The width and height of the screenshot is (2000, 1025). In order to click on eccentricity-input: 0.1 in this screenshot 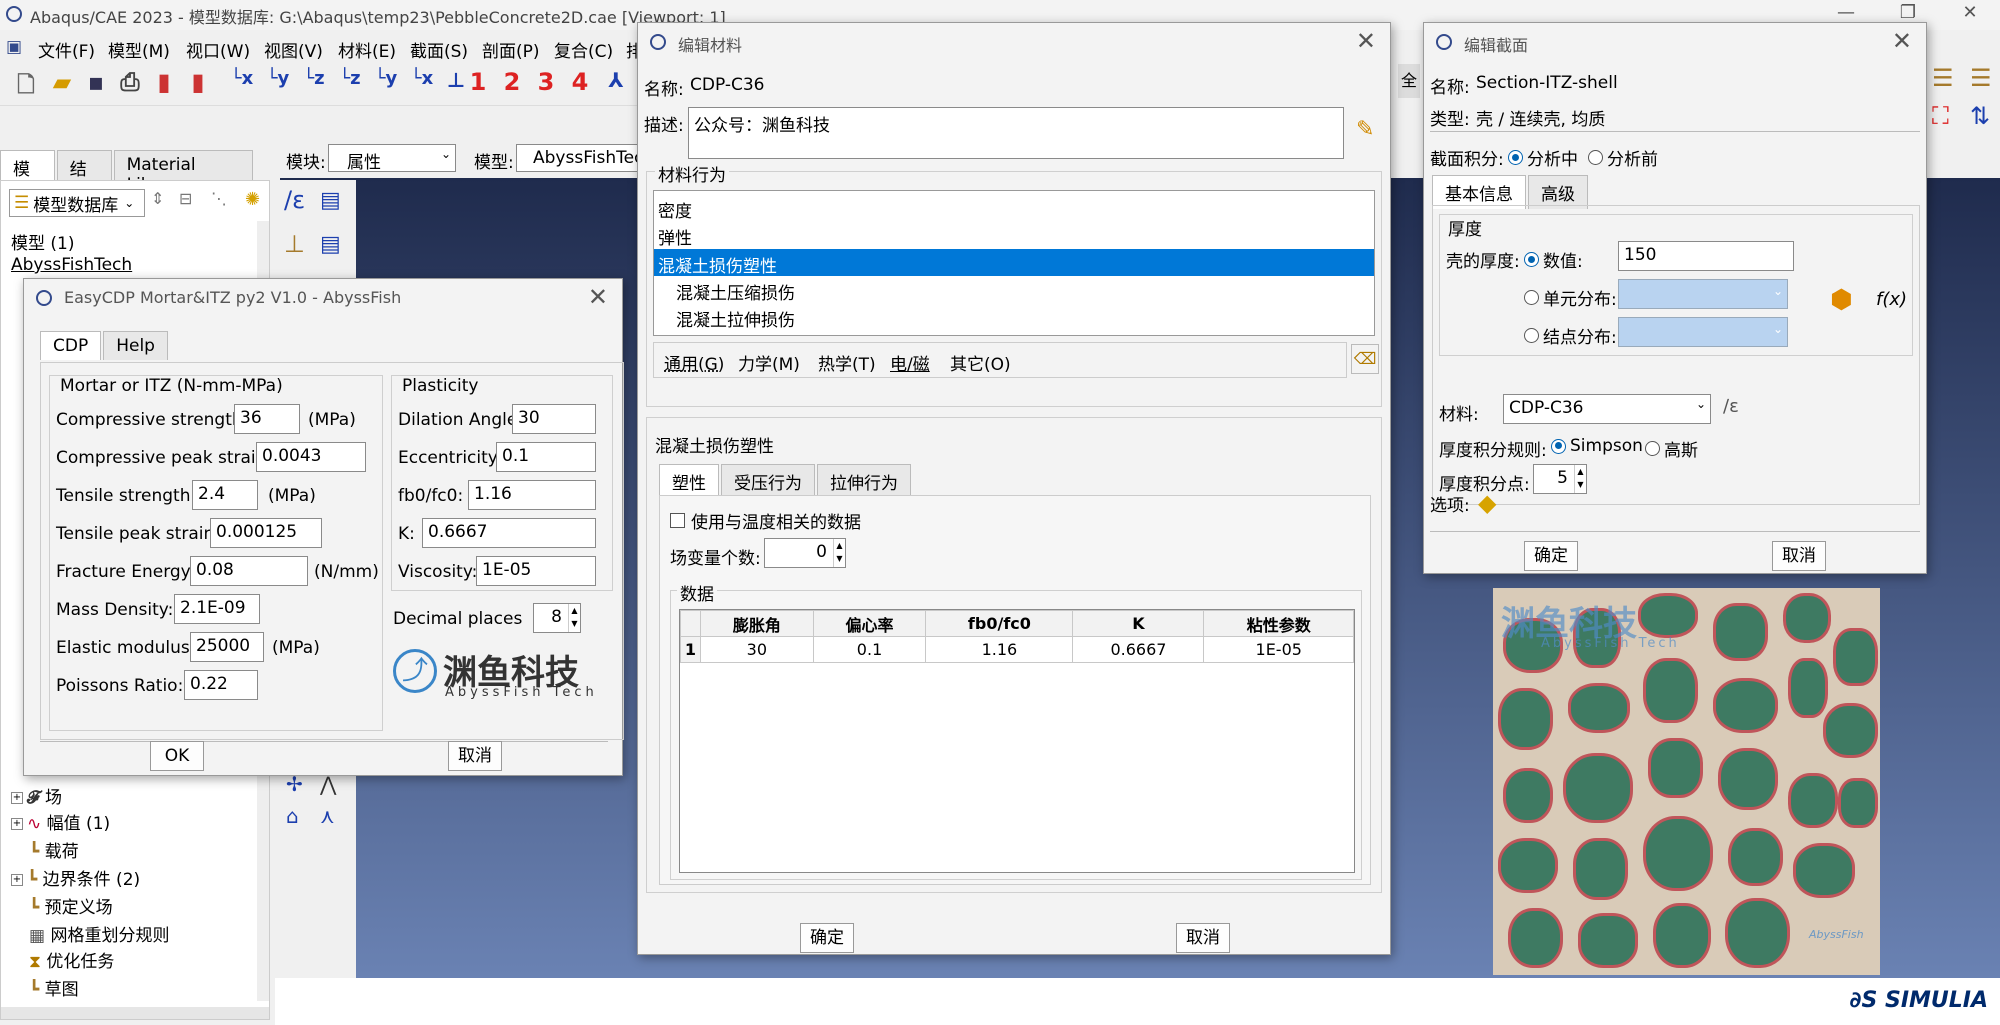, I will do `click(546, 457)`.